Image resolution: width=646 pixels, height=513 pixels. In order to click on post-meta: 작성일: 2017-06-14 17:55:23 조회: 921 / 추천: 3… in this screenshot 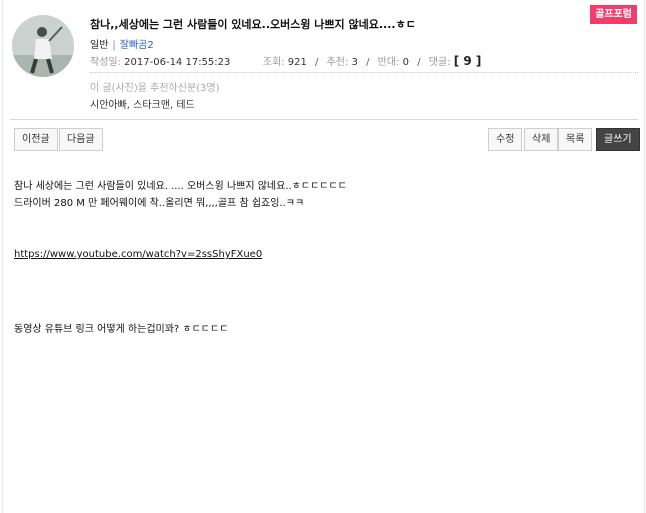, I will do `click(286, 61)`.